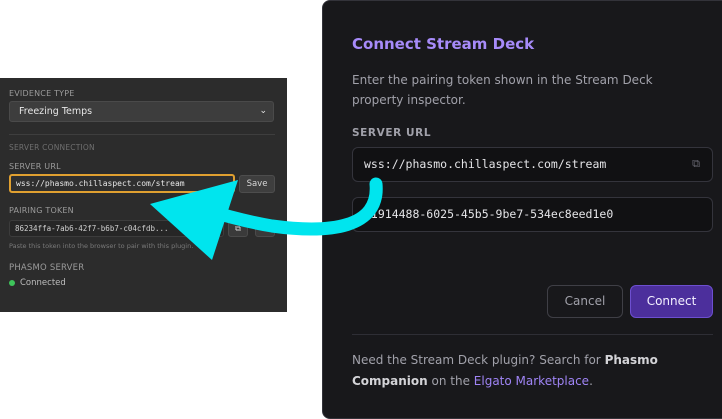 This screenshot has width=722, height=419. Describe the element at coordinates (47, 268) in the screenshot. I see `phasmo-server-label: PHASMO SERVER` at that location.